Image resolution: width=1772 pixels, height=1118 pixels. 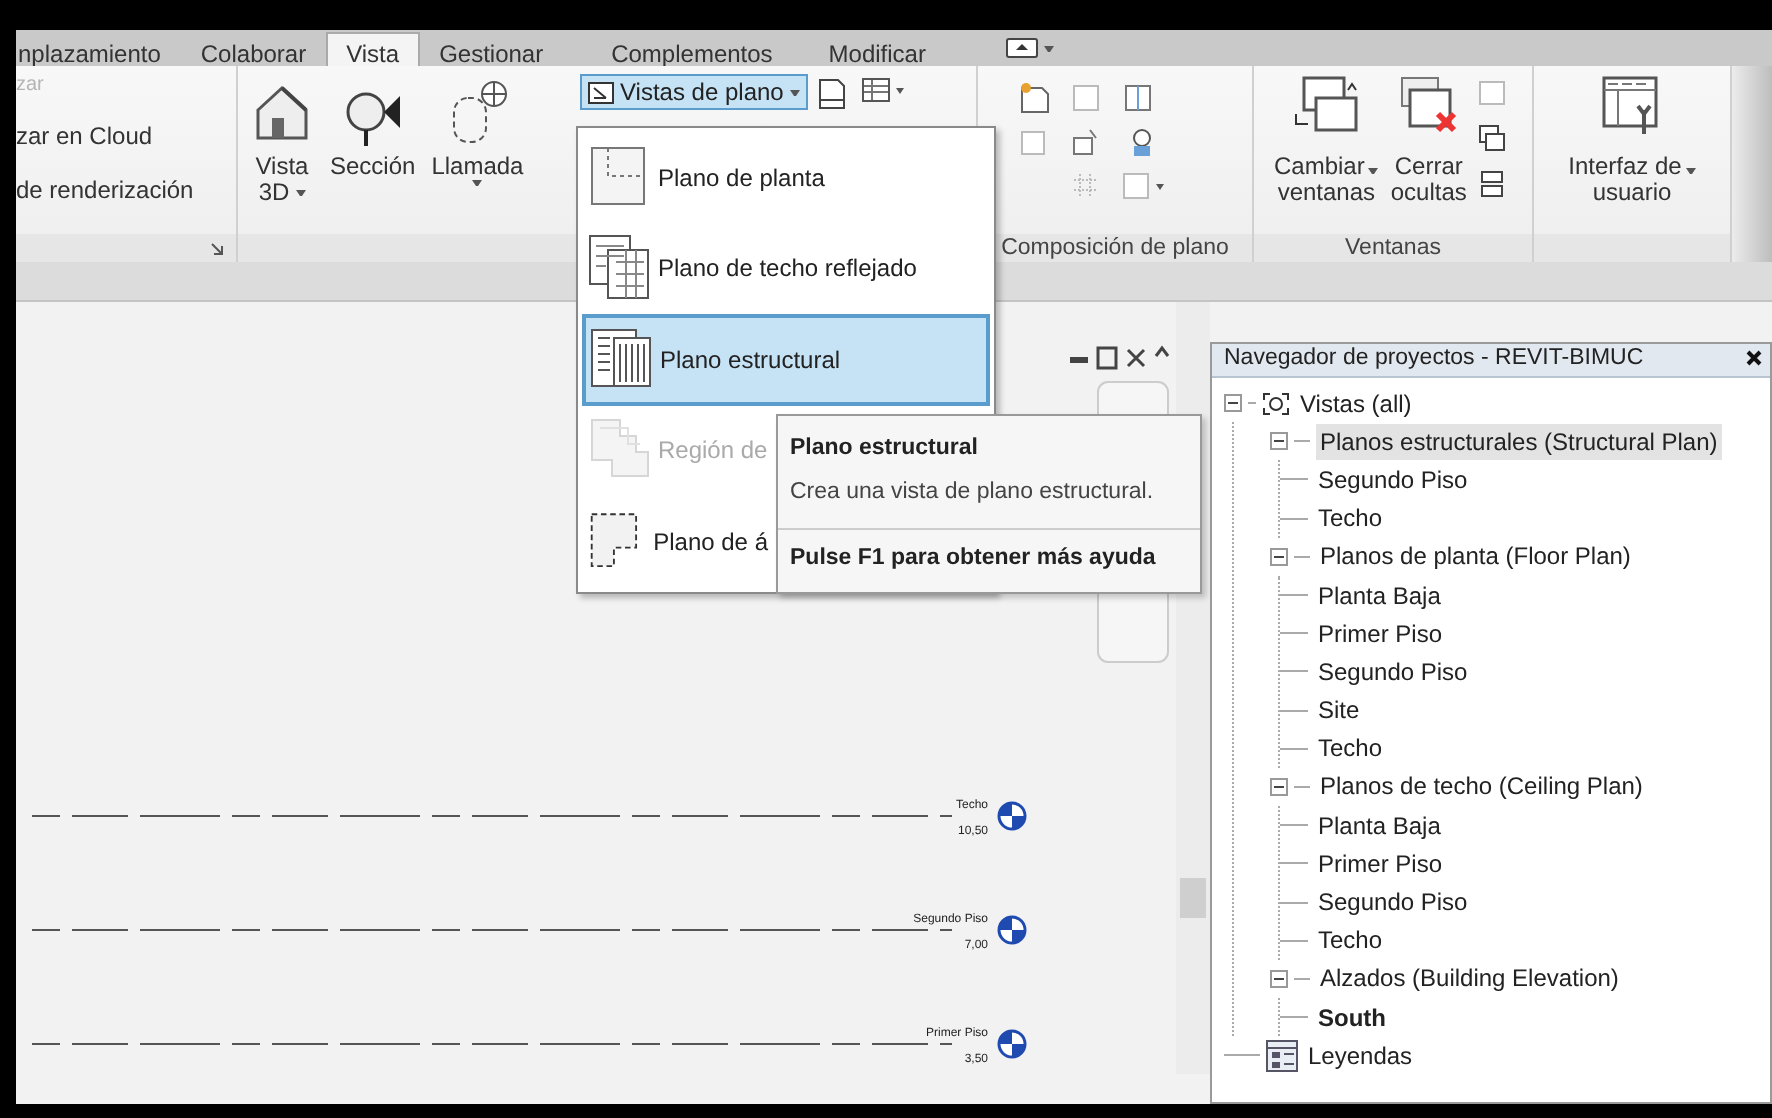 What do you see at coordinates (692, 49) in the screenshot?
I see `ribbon-tab: Complementos` at bounding box center [692, 49].